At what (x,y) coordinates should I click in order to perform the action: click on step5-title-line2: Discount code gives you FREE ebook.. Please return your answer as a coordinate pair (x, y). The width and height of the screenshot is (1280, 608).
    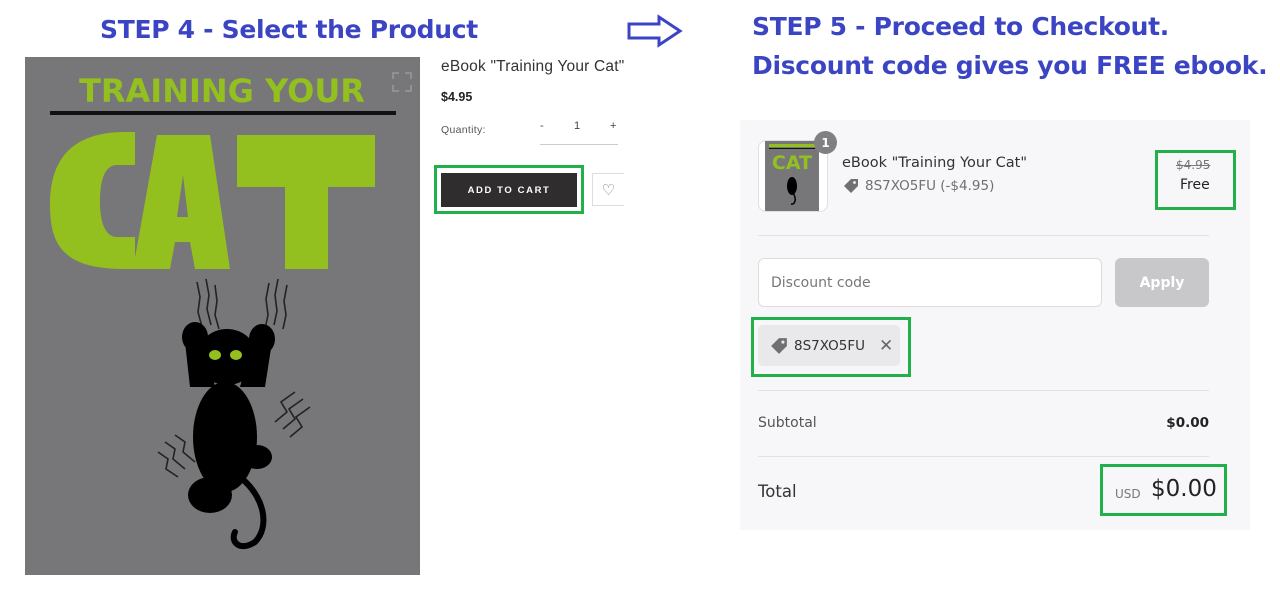
    Looking at the image, I should click on (1010, 65).